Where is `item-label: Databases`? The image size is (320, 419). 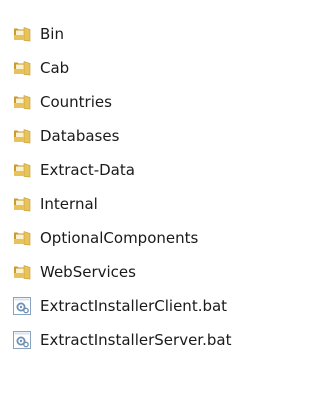 item-label: Databases is located at coordinates (80, 135).